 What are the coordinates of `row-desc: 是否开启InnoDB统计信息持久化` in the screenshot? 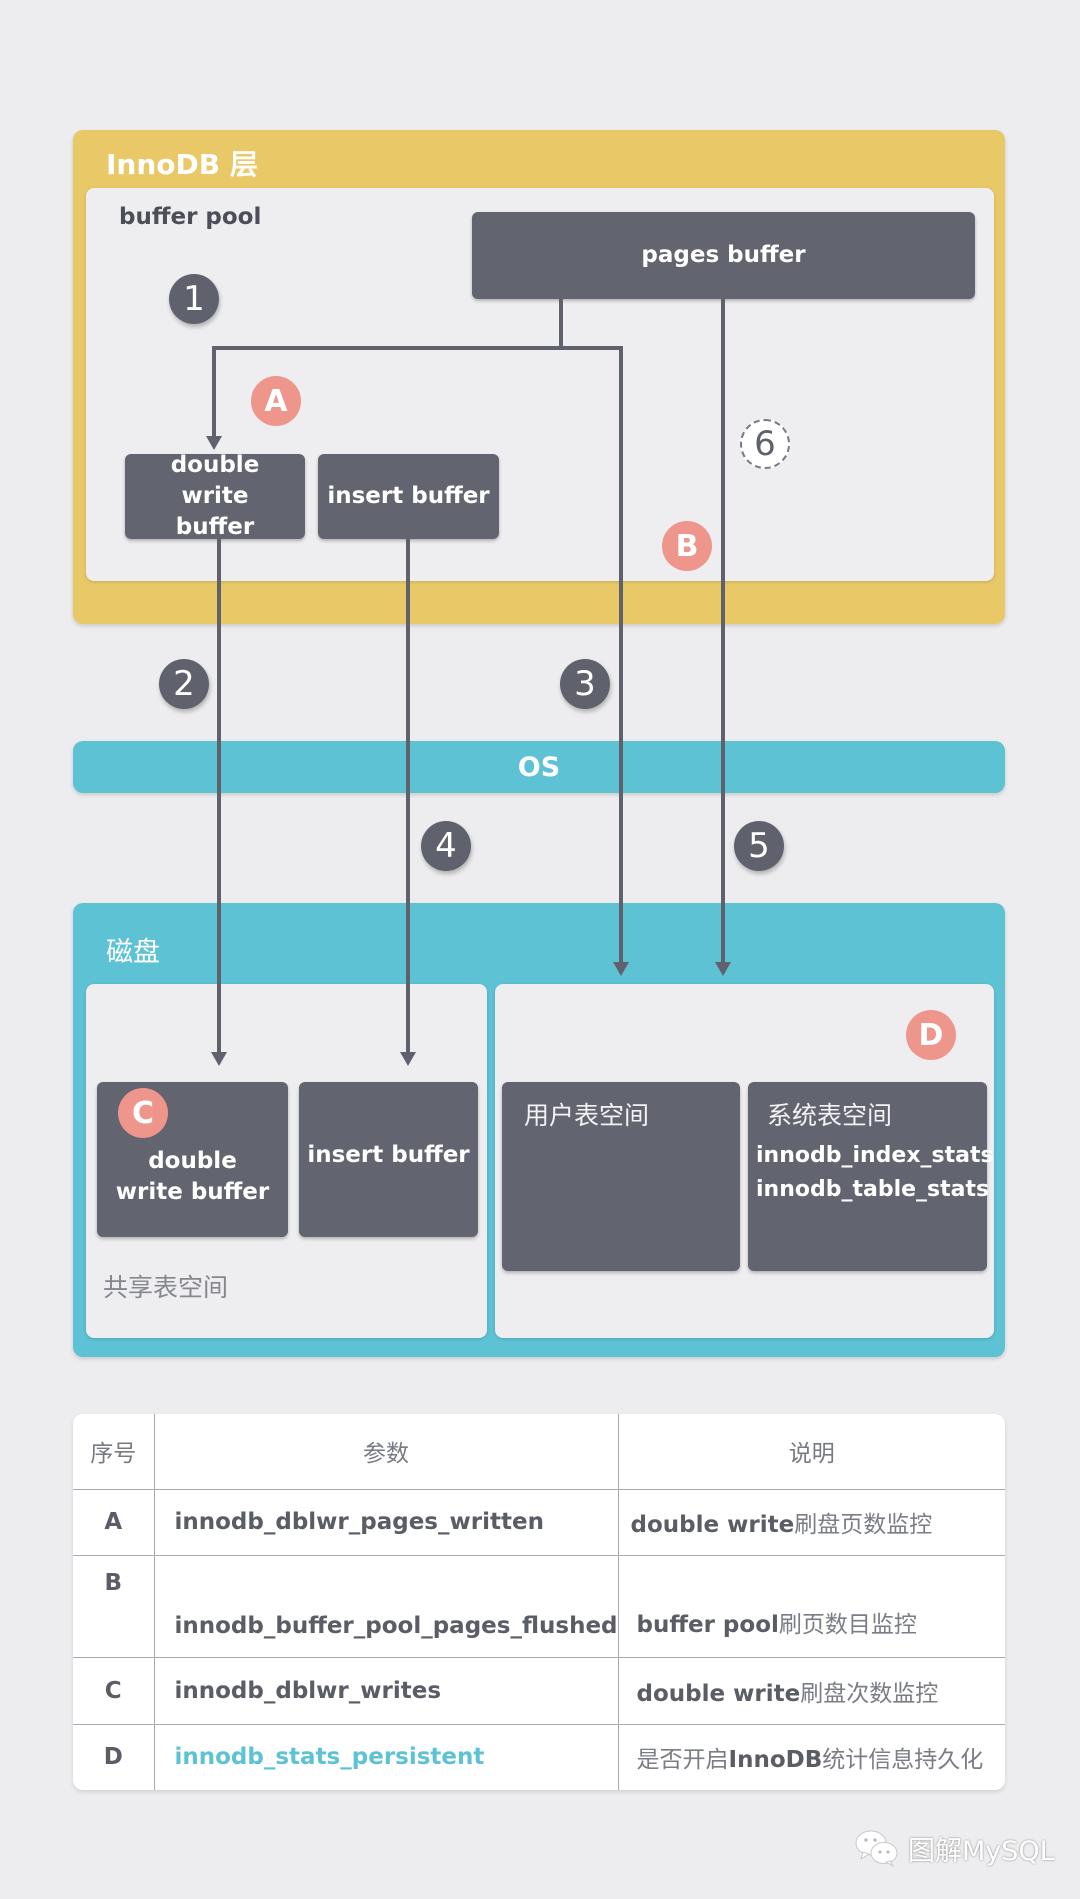 It's located at (811, 1756).